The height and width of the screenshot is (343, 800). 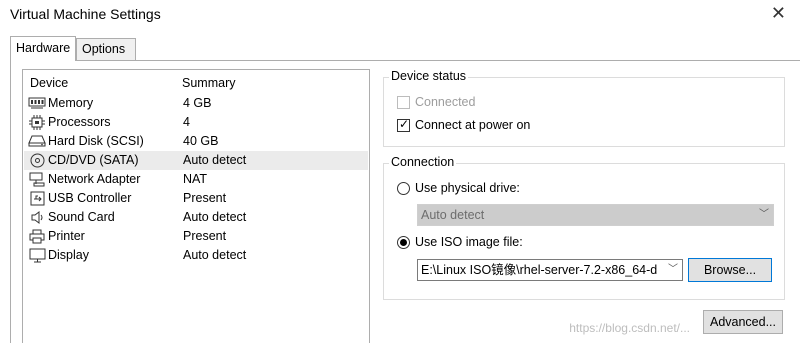 I want to click on device-row-network-adapter: Network Adapter NAT, so click(x=196, y=179).